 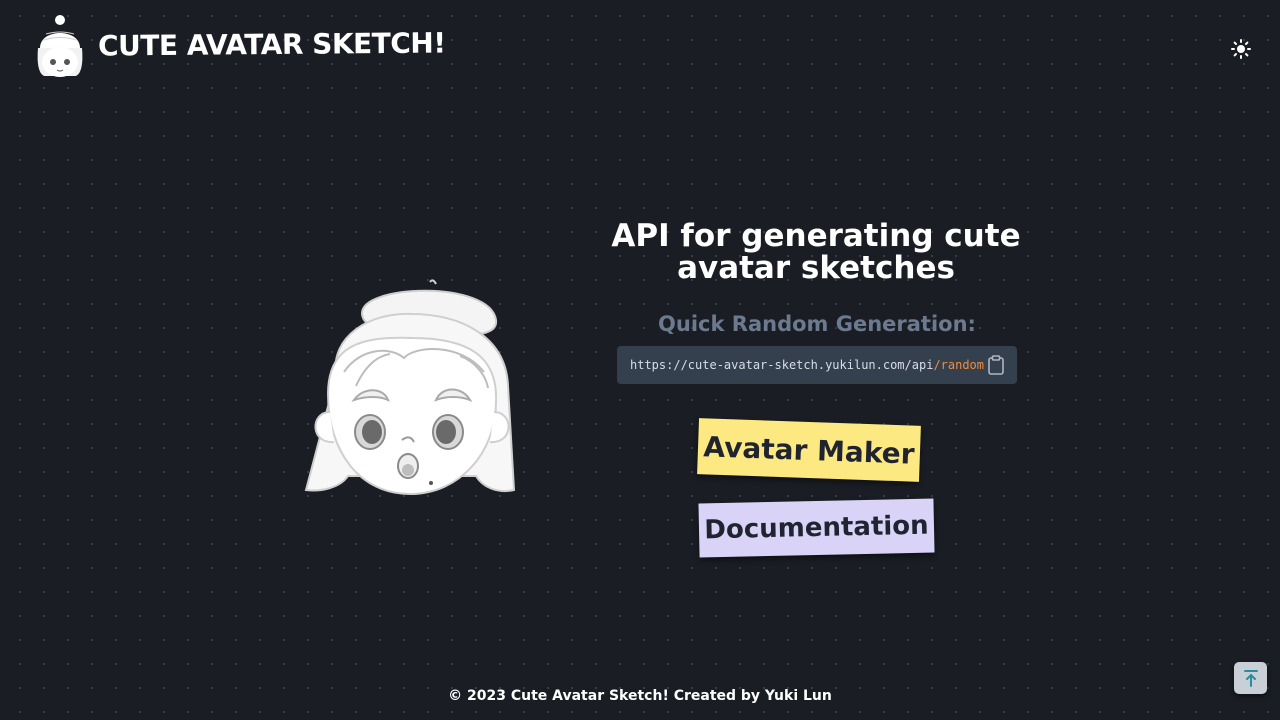 I want to click on sketch-avatar-image, so click(x=411, y=388).